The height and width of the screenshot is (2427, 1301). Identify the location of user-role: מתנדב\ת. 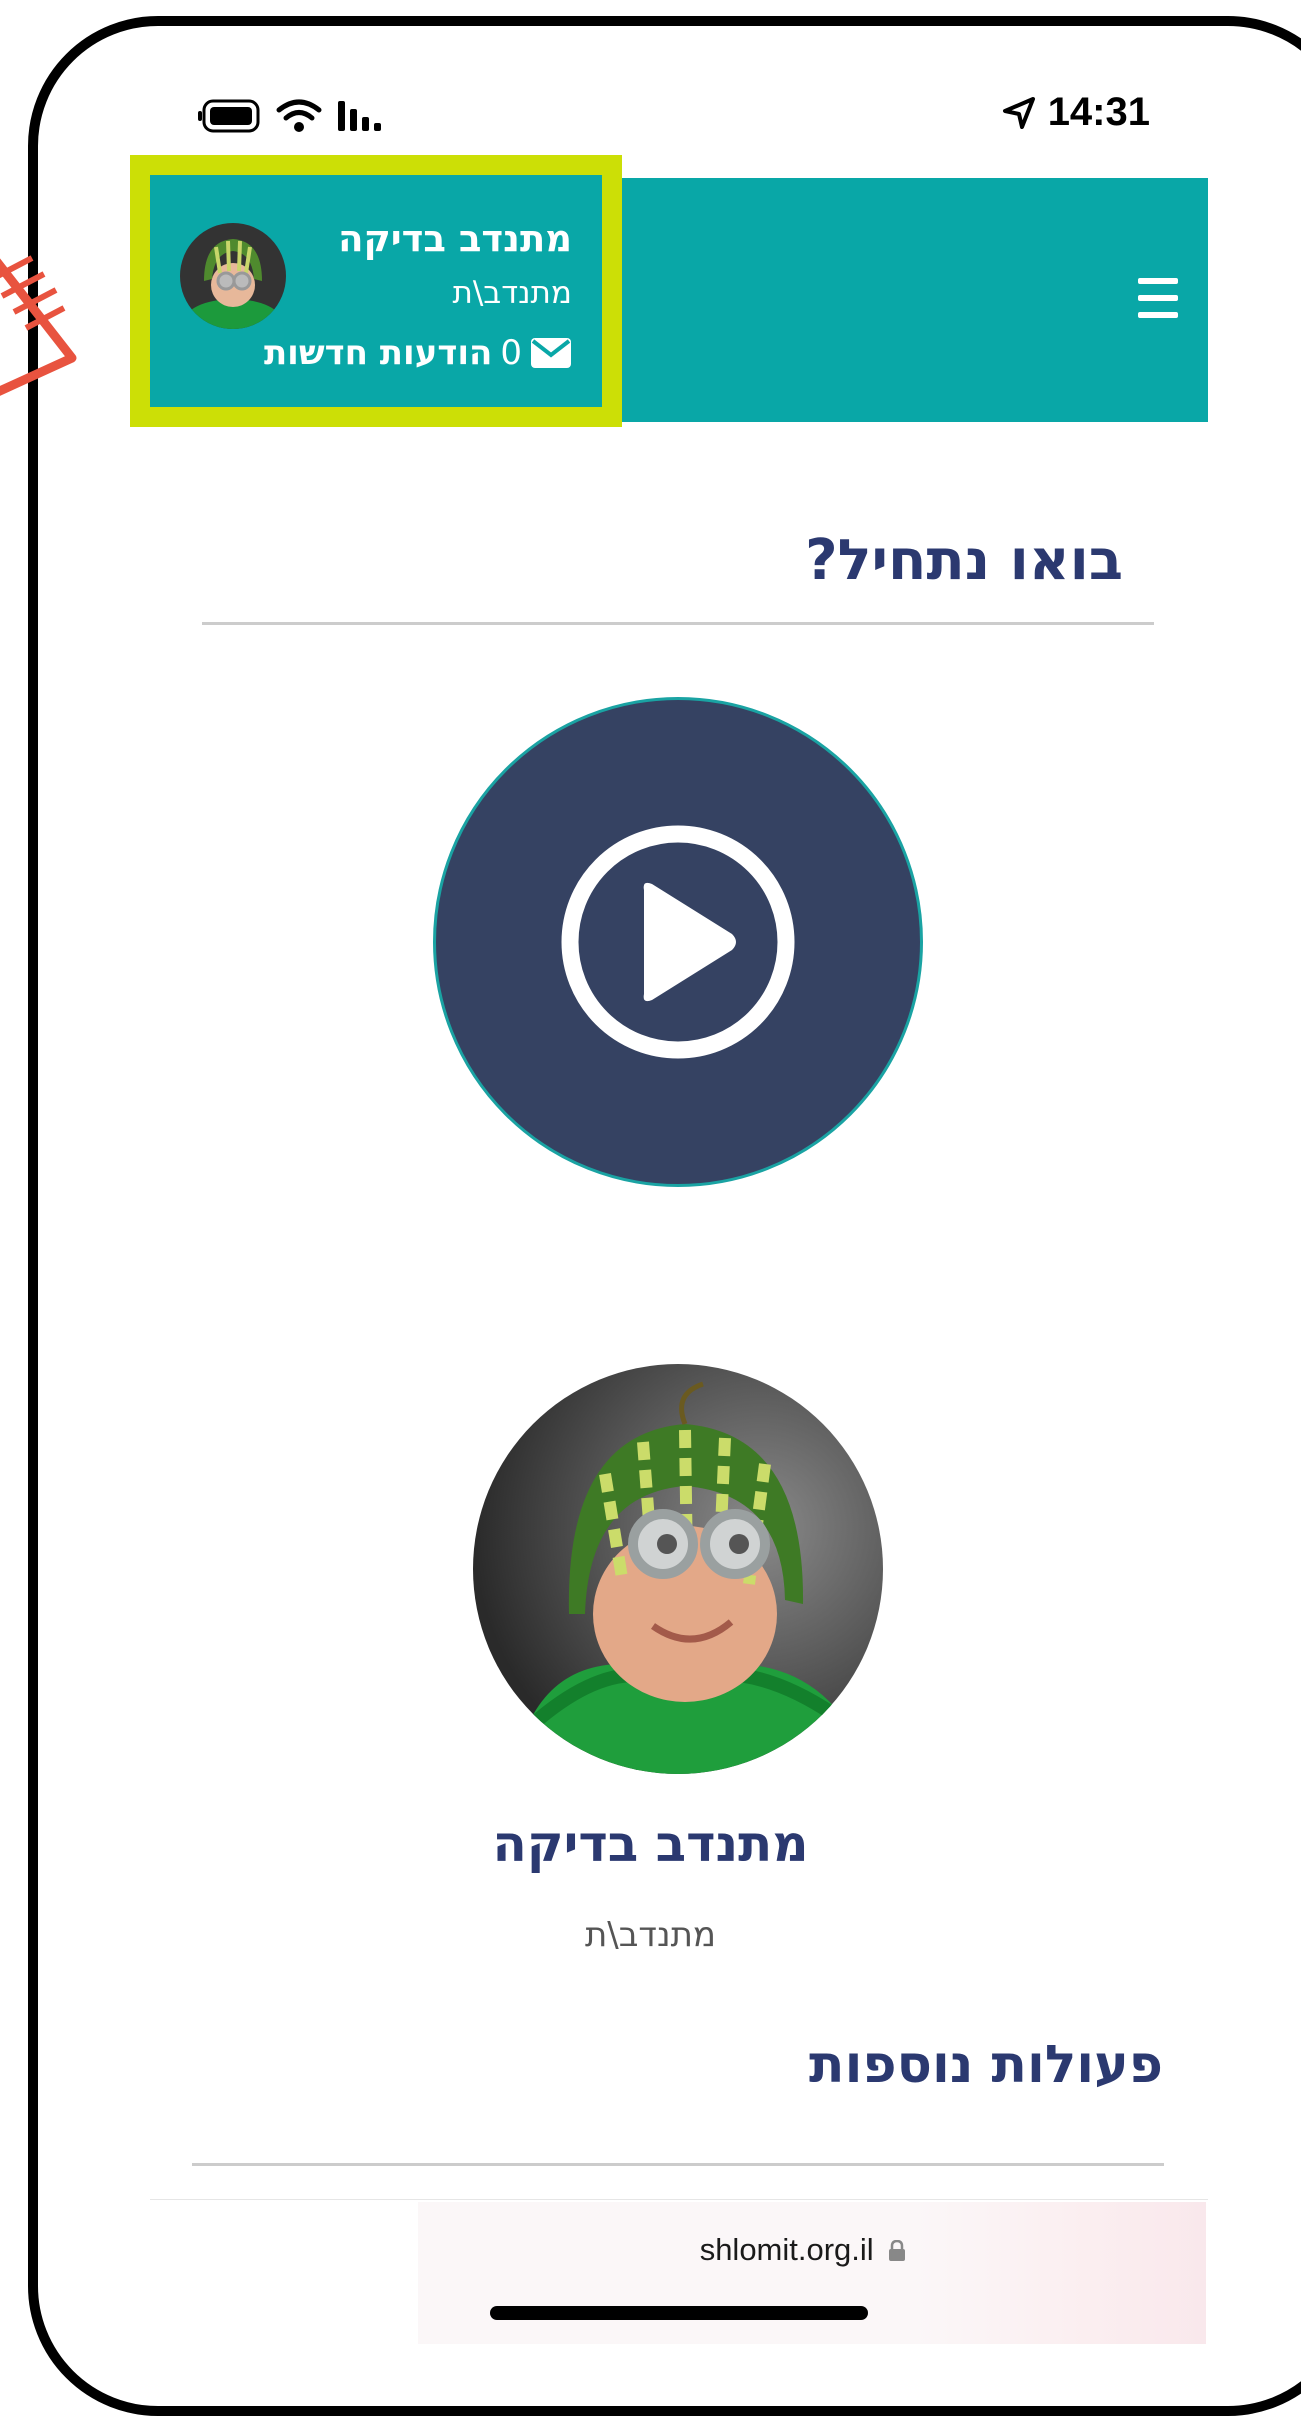
(512, 293).